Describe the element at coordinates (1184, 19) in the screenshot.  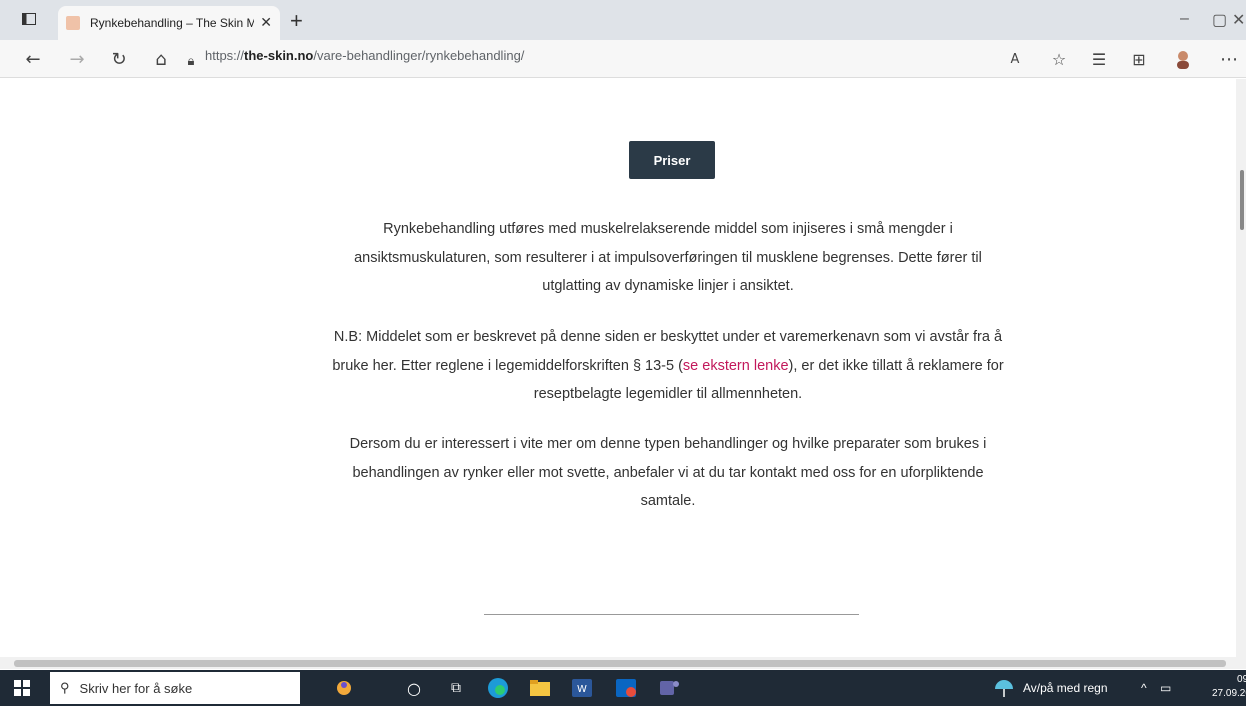
I see `minimize-icon: –` at that location.